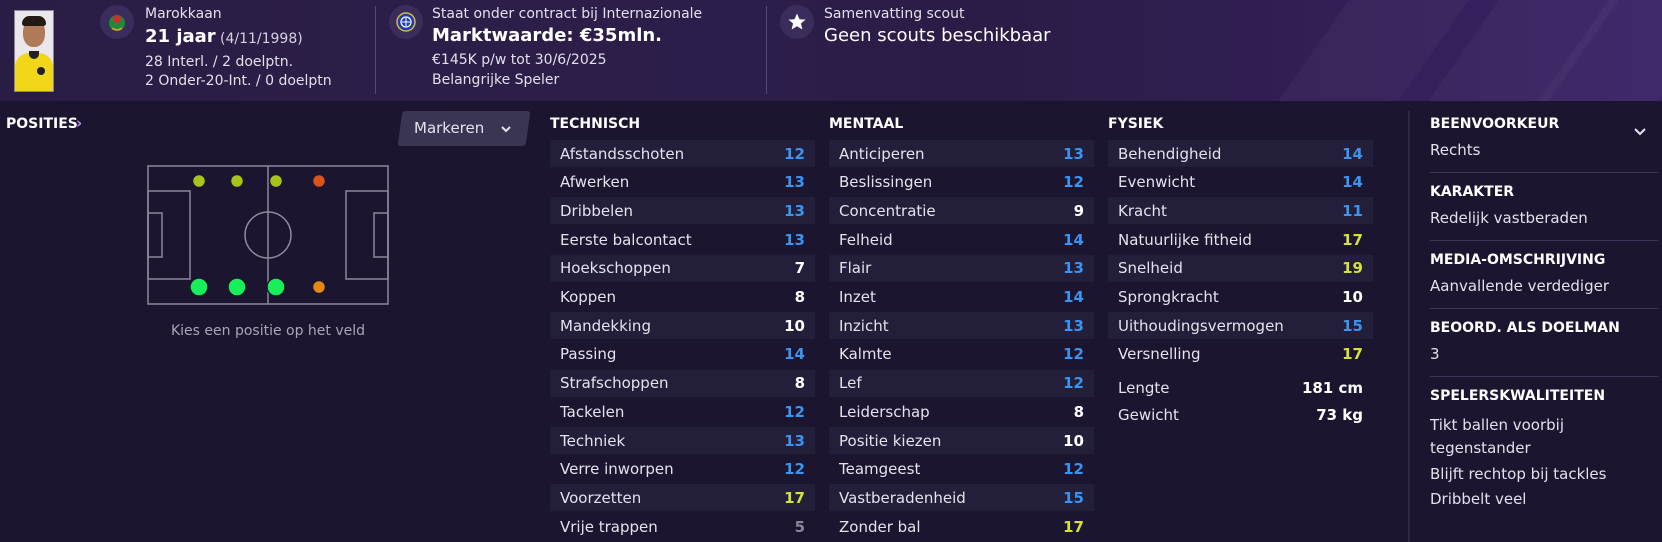 The height and width of the screenshot is (542, 1662). What do you see at coordinates (614, 383) in the screenshot?
I see `attribute-name: Strafschoppen` at bounding box center [614, 383].